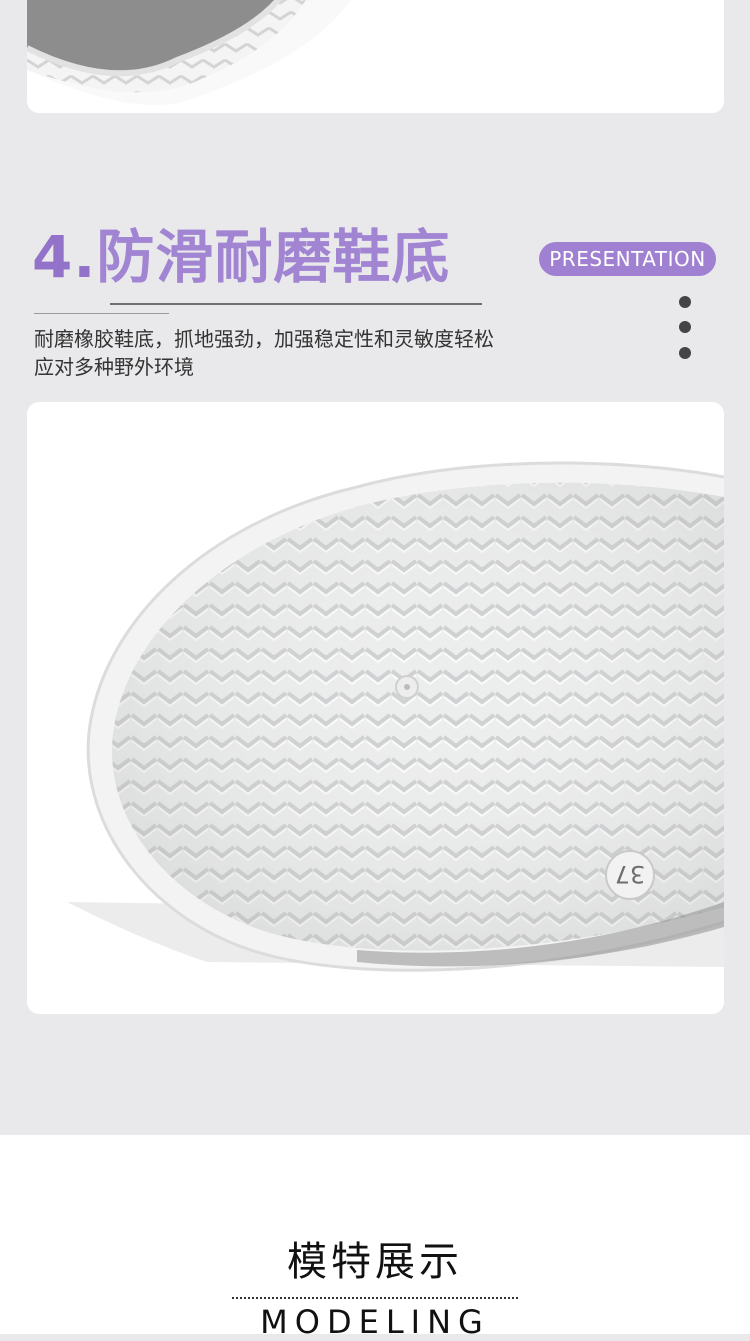 The width and height of the screenshot is (750, 1341). What do you see at coordinates (324, 353) in the screenshot?
I see `section-description: 耐磨橡胶鞋底，抓地强劲，加强稳定性和灵敏度轻松 应对多种野外环境` at bounding box center [324, 353].